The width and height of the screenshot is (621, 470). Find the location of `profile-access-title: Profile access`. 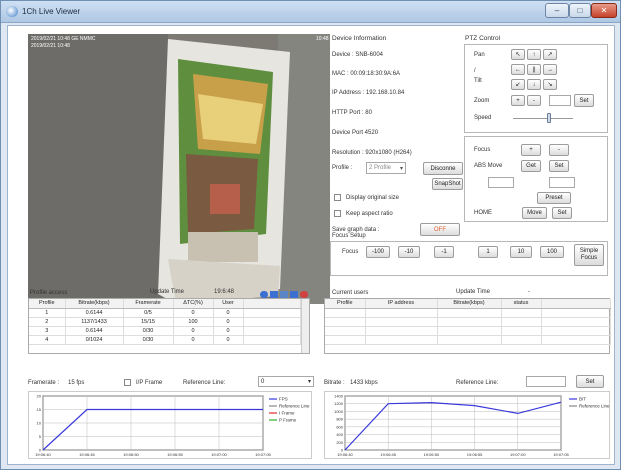

profile-access-title: Profile access is located at coordinates (49, 293).